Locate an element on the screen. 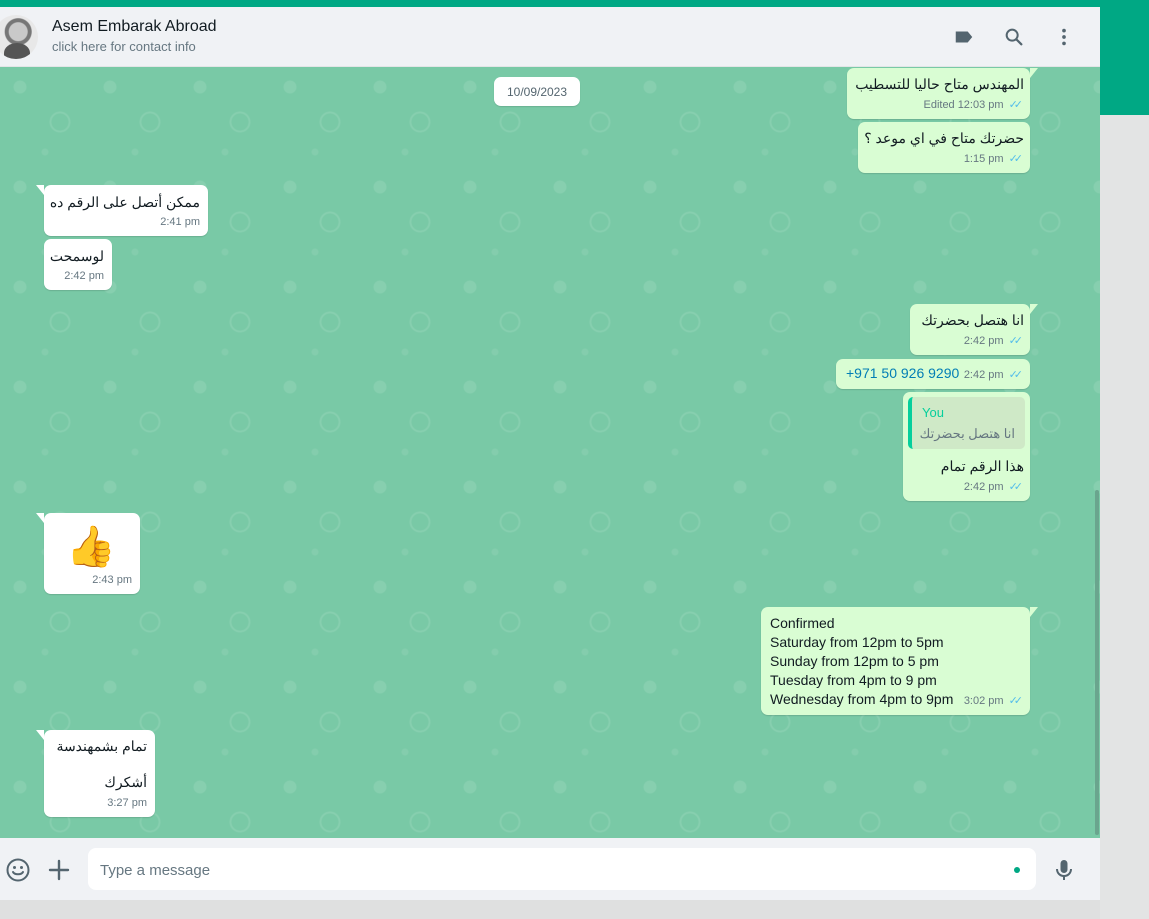 The width and height of the screenshot is (1149, 919). message-bubble-outgoing: انا هتصل بحضرتك 2:42 pm ✓✓ is located at coordinates (974, 329).